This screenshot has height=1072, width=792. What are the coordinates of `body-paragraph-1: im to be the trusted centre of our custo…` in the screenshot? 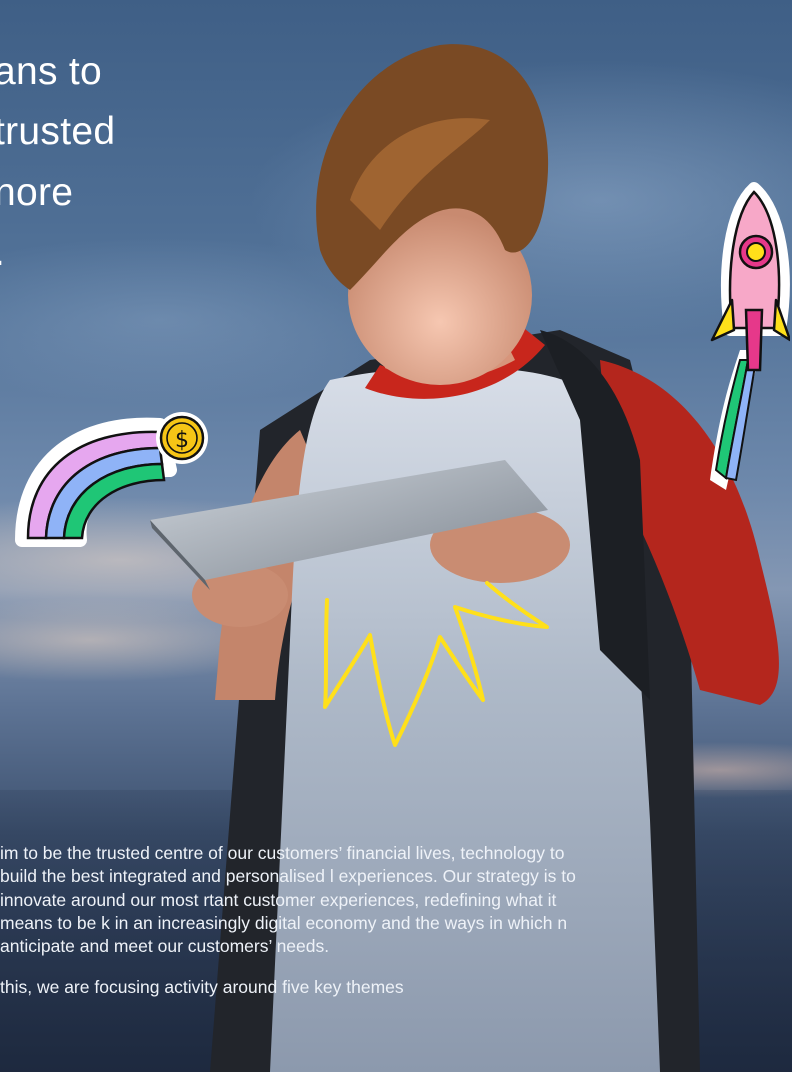 It's located at (288, 900).